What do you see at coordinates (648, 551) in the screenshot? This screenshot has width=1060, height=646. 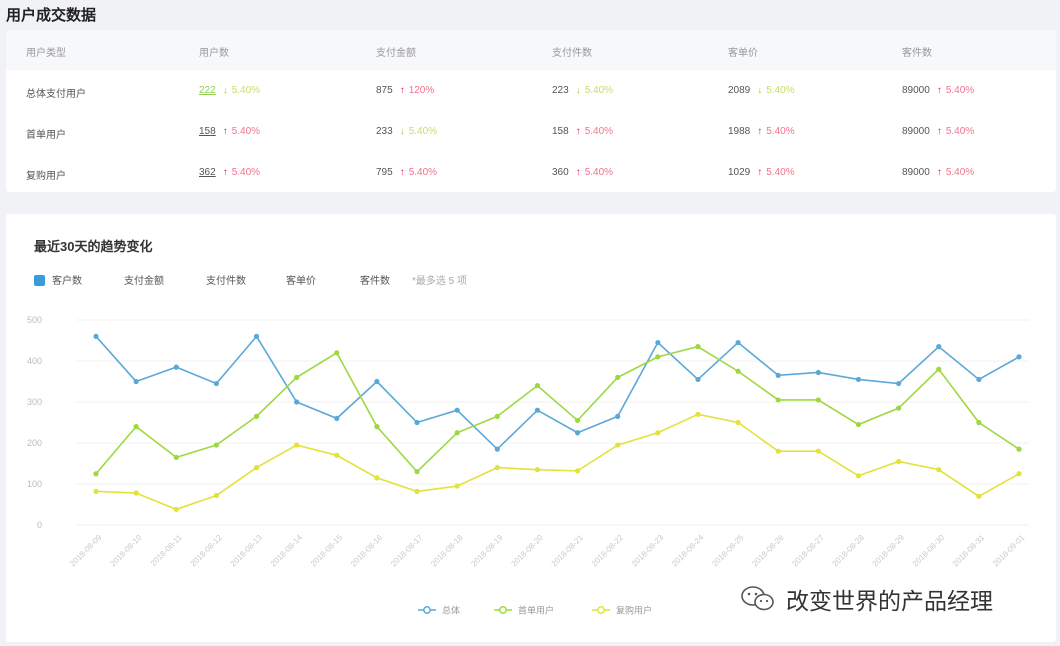 I see `x-tick-label: 2018-08-23` at bounding box center [648, 551].